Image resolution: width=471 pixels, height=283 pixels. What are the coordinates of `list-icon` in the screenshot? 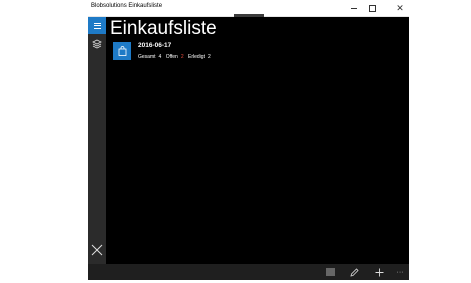 It's located at (330, 272).